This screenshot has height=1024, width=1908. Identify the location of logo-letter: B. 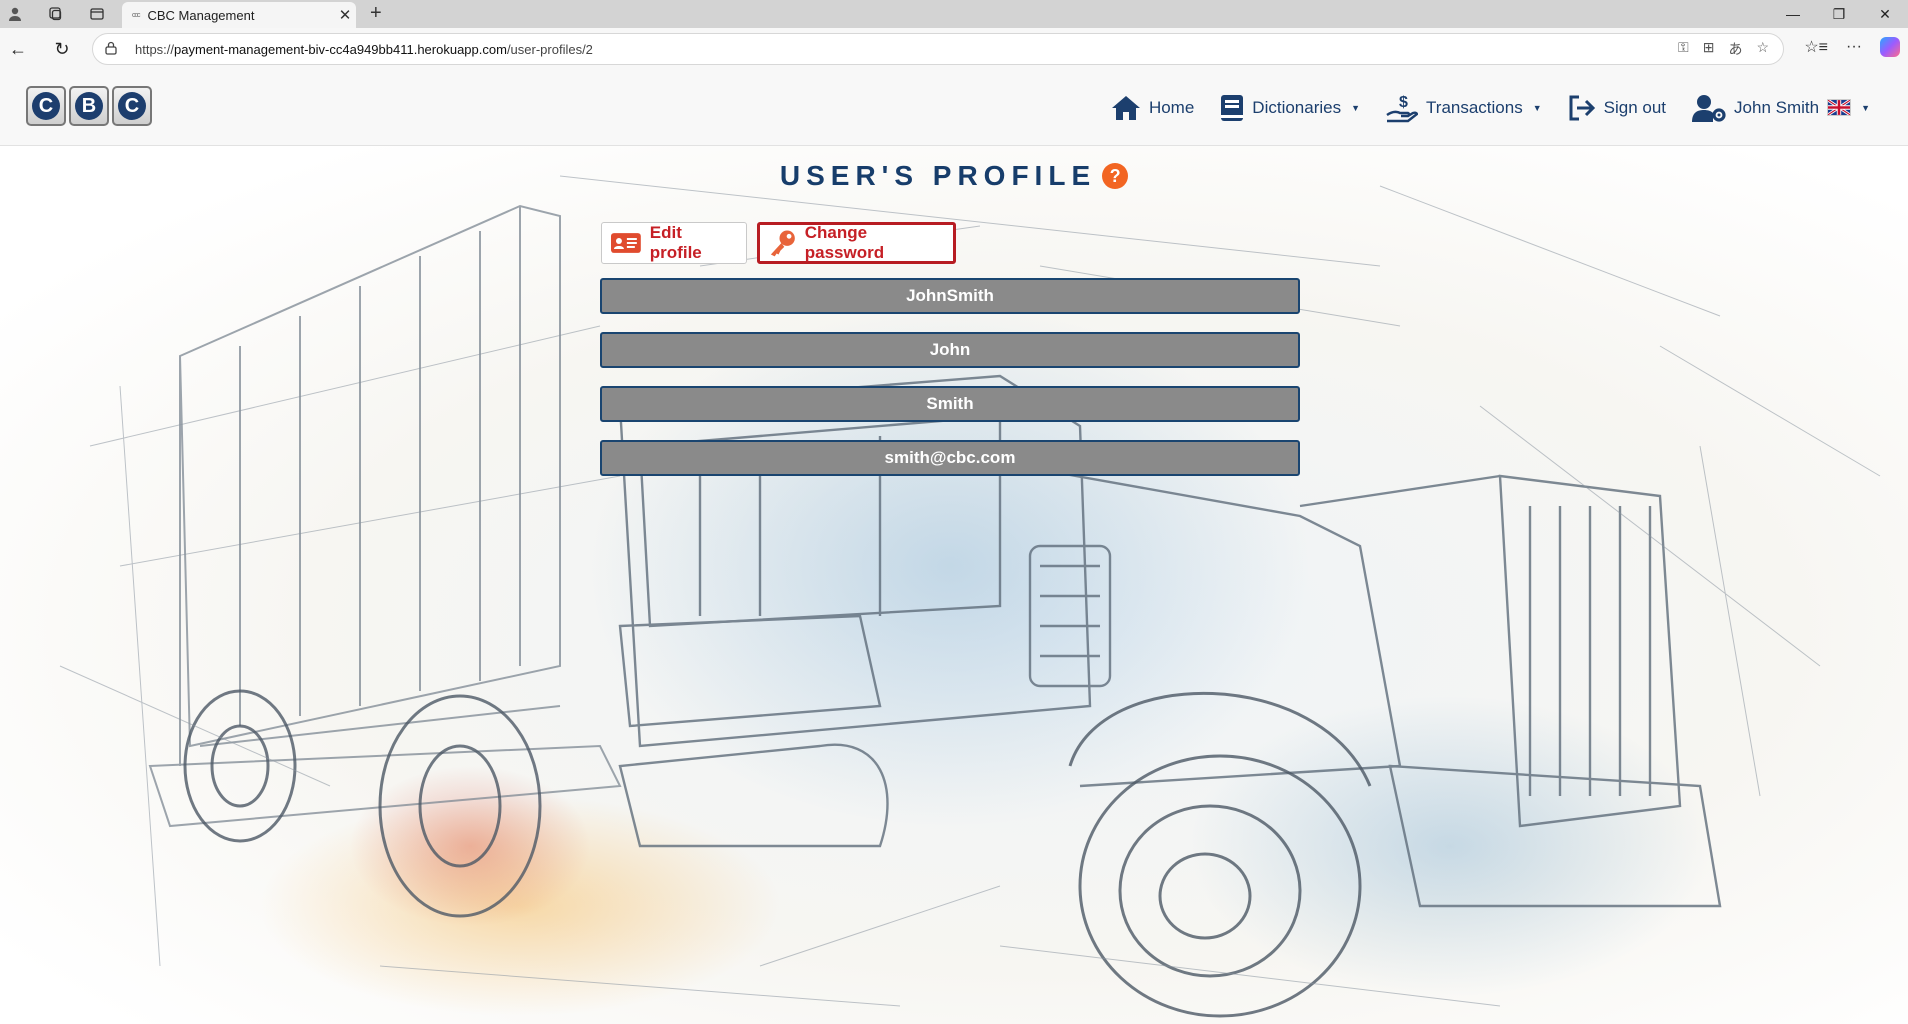
(89, 106).